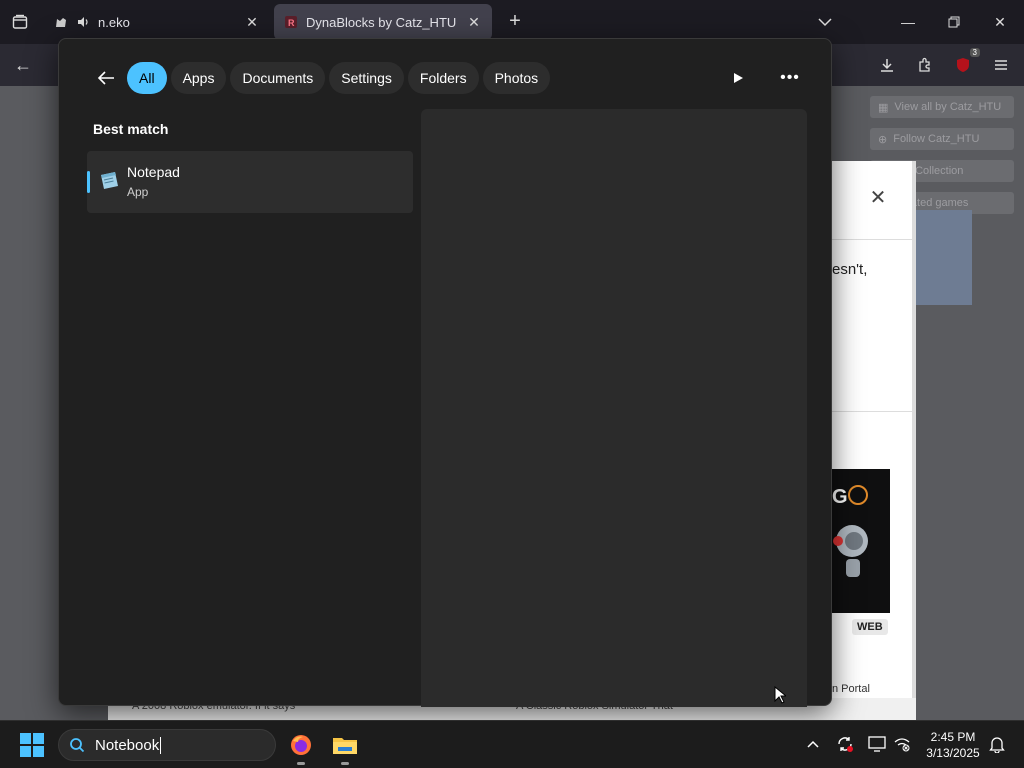 This screenshot has height=768, width=1024. Describe the element at coordinates (278, 78) in the screenshot. I see `filter-documents: Documents` at that location.